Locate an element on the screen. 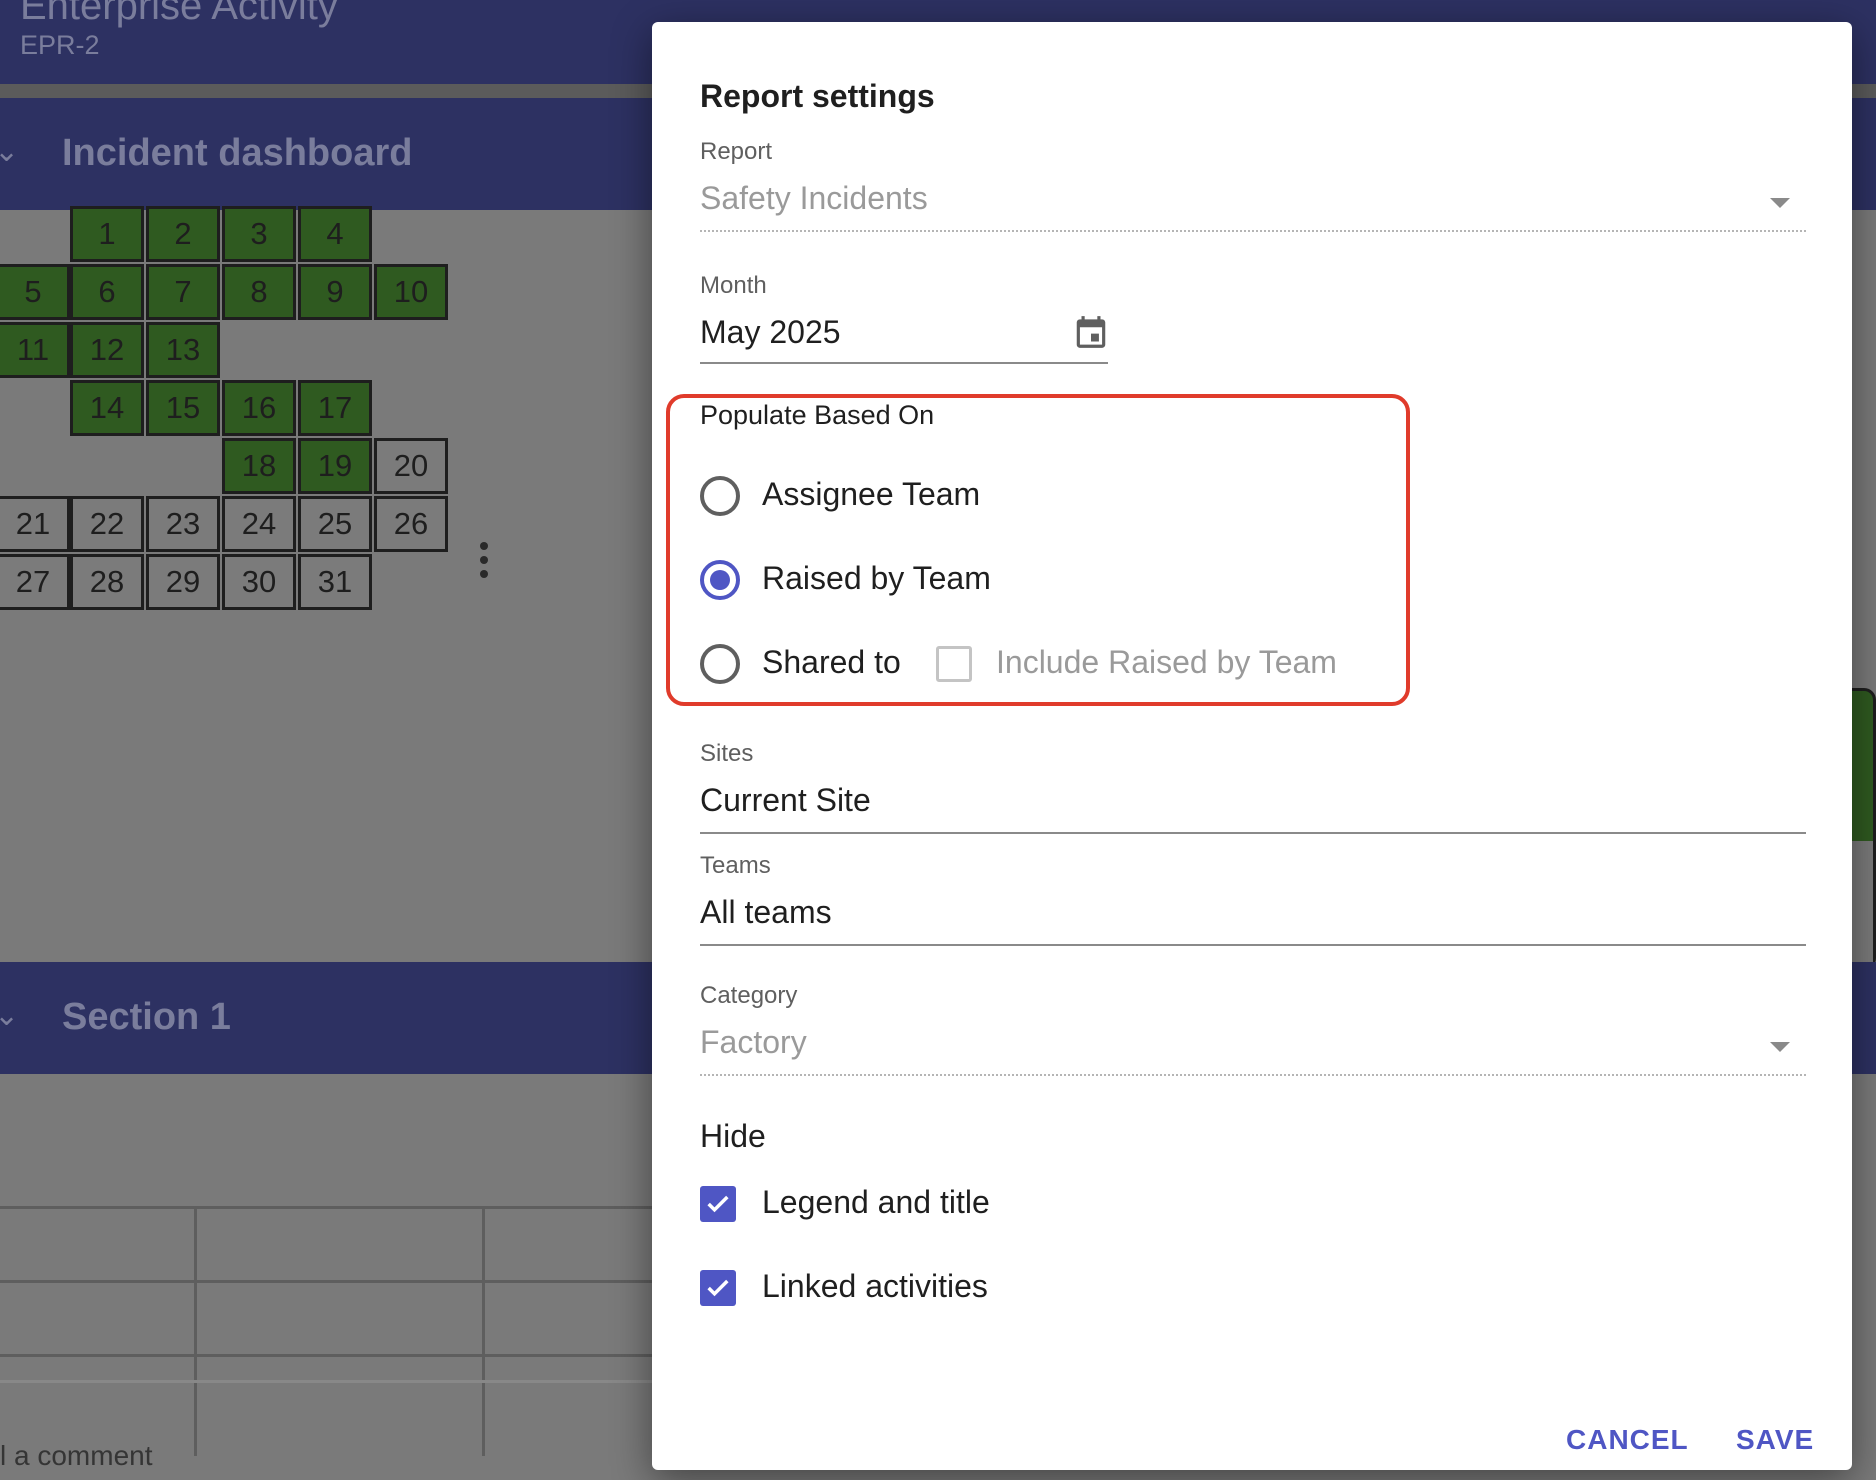 This screenshot has width=1876, height=1480. calendar-day: 4 is located at coordinates (335, 234).